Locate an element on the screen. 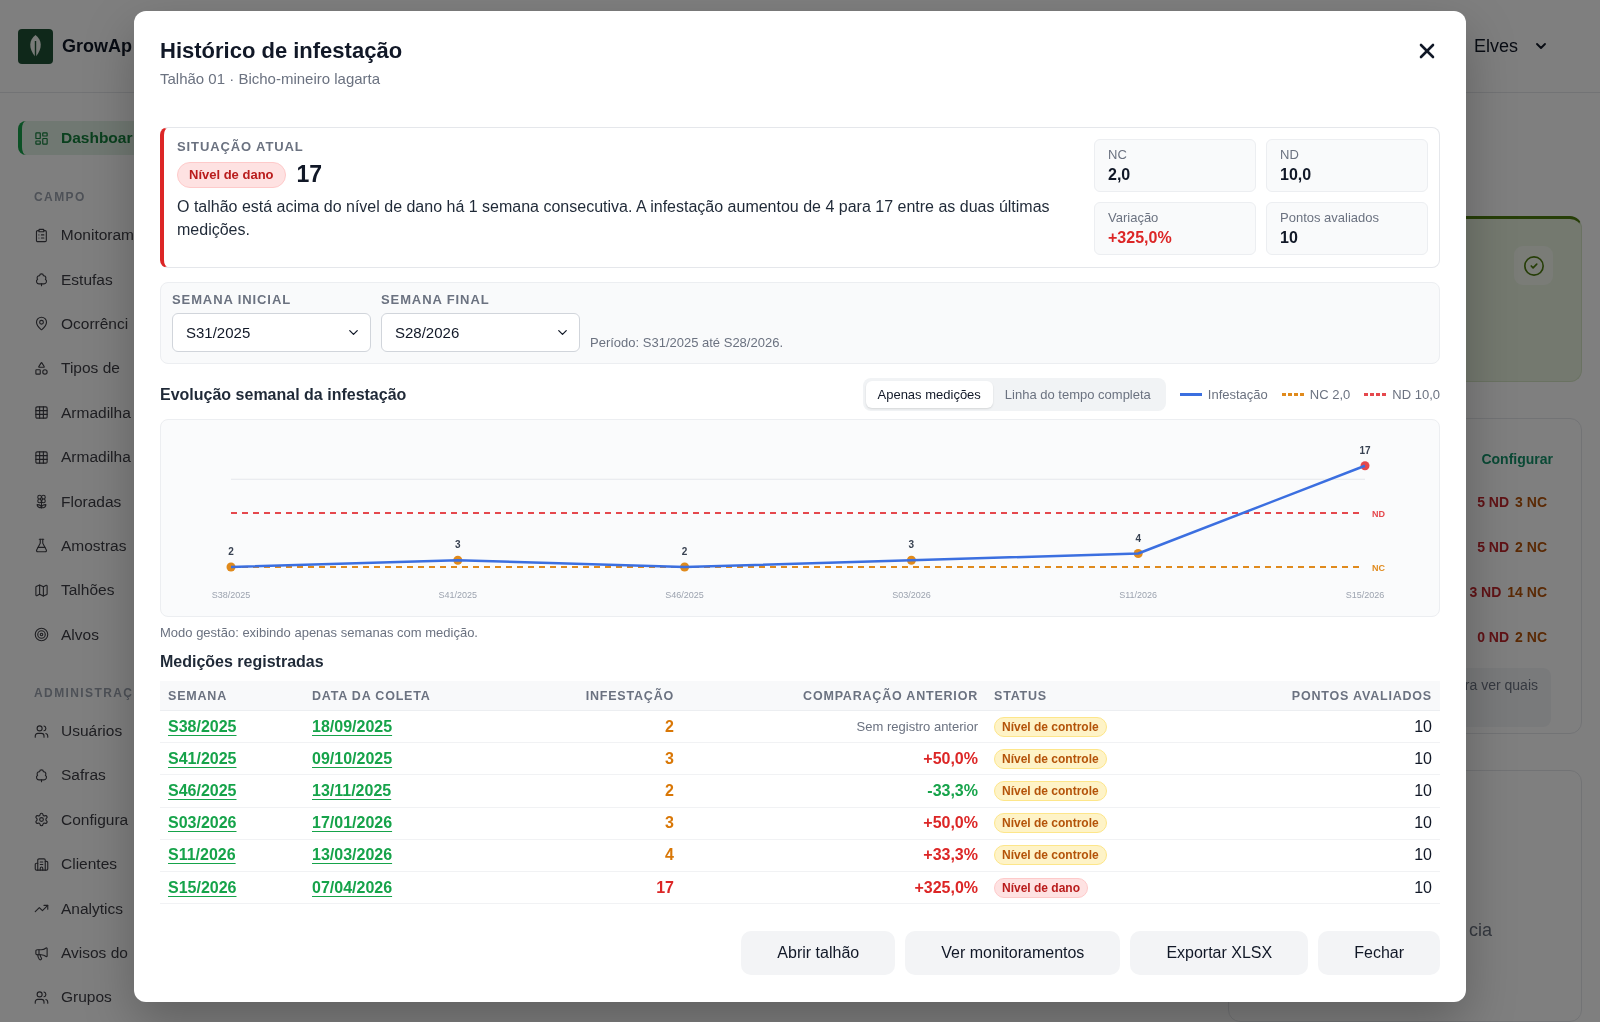 This screenshot has height=1022, width=1600. week-select: S31/2025 is located at coordinates (271, 332).